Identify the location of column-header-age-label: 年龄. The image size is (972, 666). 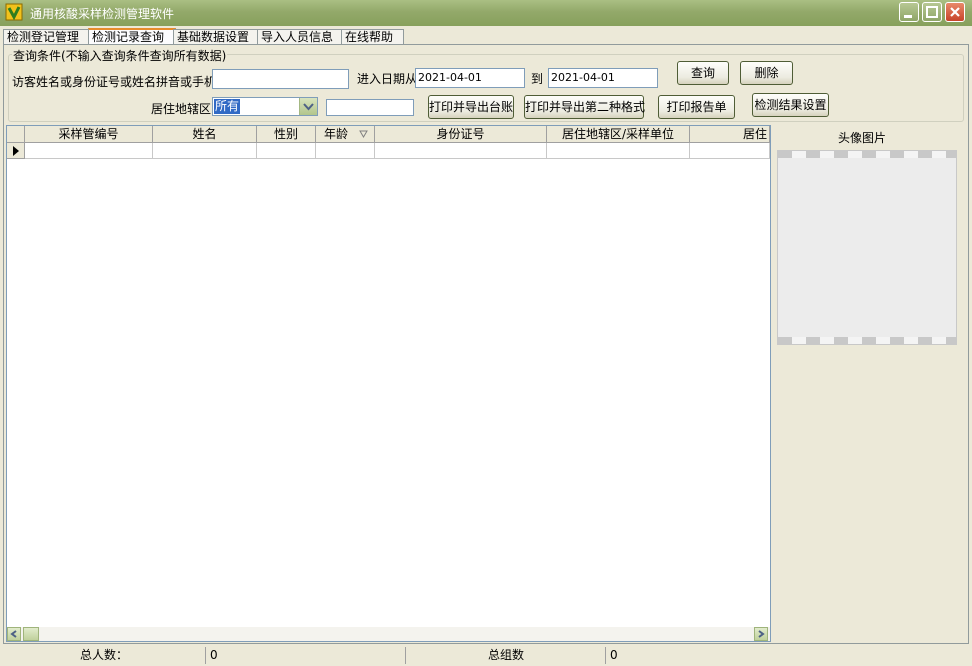
(336, 134).